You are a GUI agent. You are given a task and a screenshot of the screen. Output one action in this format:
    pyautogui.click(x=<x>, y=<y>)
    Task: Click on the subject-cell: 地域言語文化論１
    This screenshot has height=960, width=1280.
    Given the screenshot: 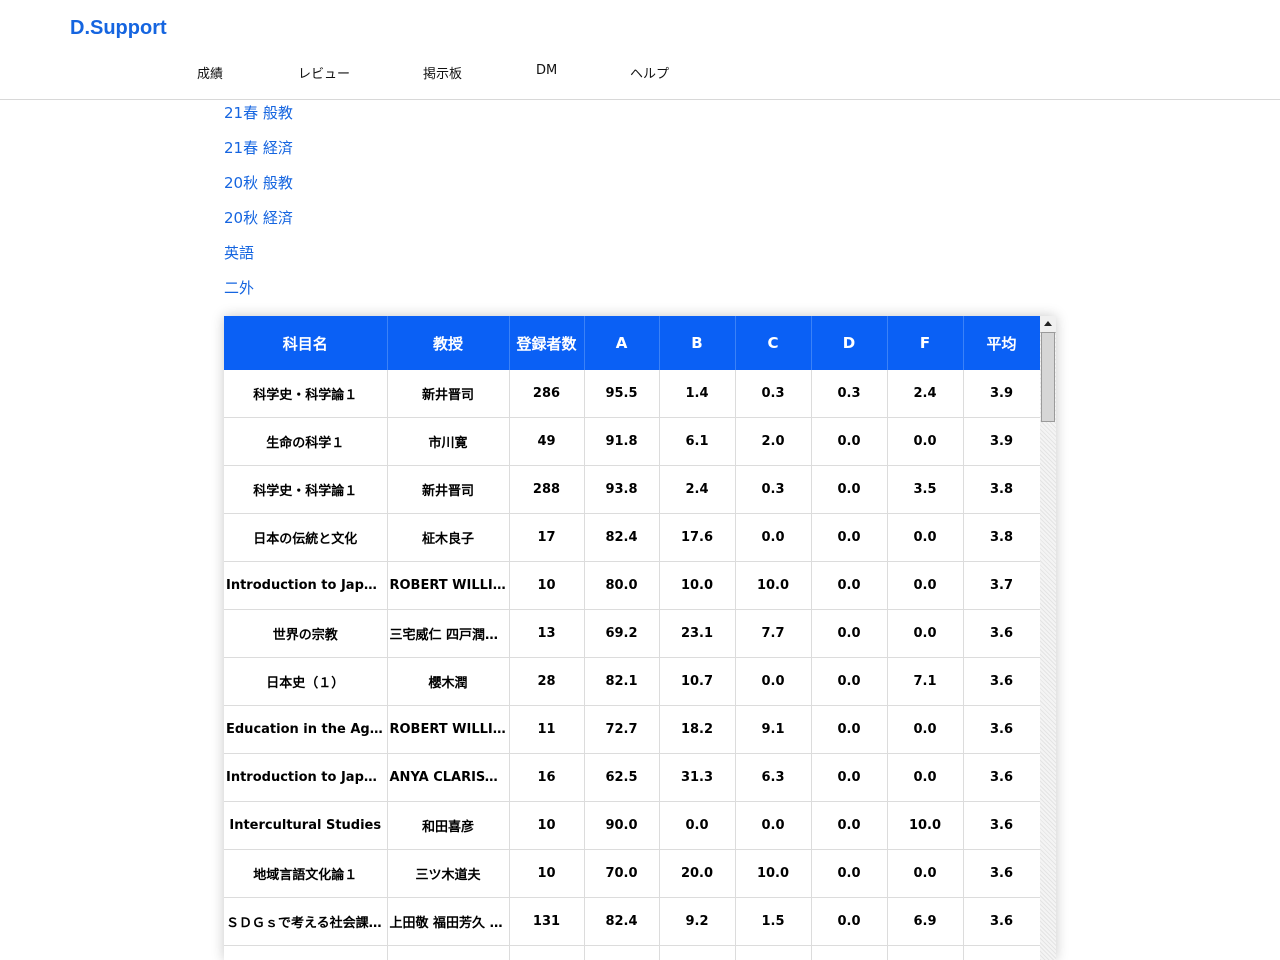 What is the action you would take?
    pyautogui.click(x=306, y=873)
    